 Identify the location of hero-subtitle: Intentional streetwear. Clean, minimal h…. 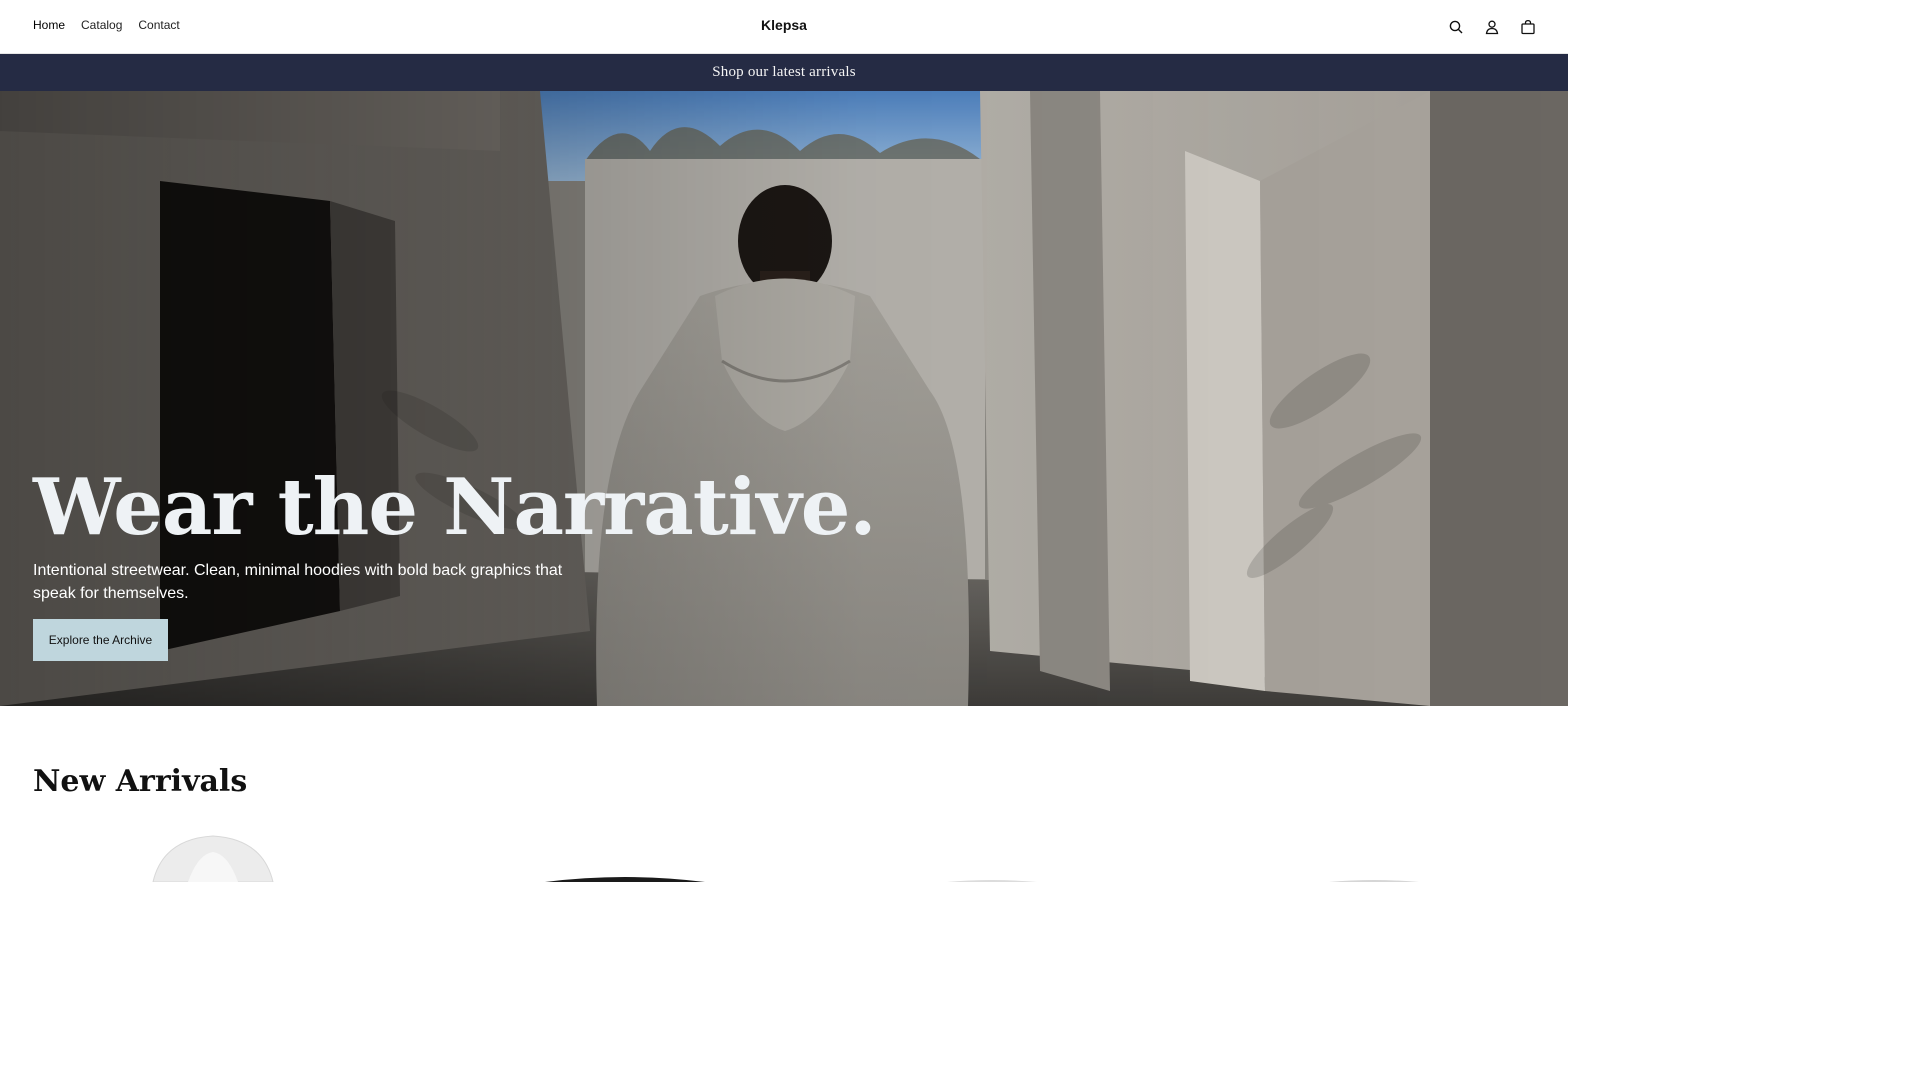
(298, 582).